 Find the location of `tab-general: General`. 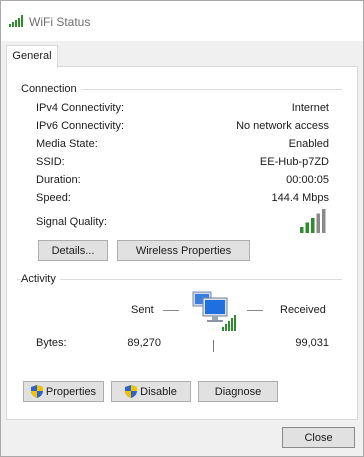

tab-general: General is located at coordinates (32, 56).